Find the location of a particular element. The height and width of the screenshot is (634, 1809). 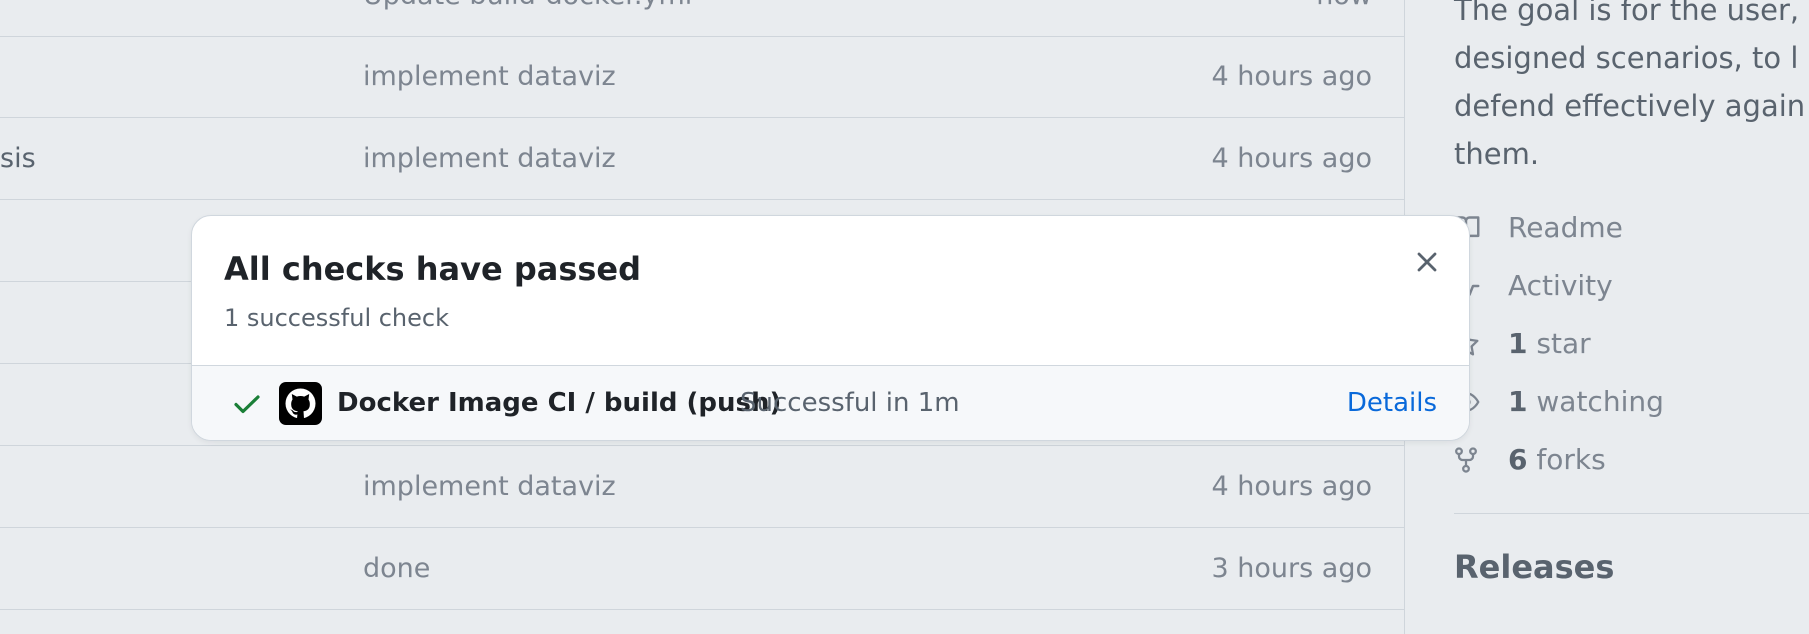

table-row: done 3 hours ago is located at coordinates (702, 569).